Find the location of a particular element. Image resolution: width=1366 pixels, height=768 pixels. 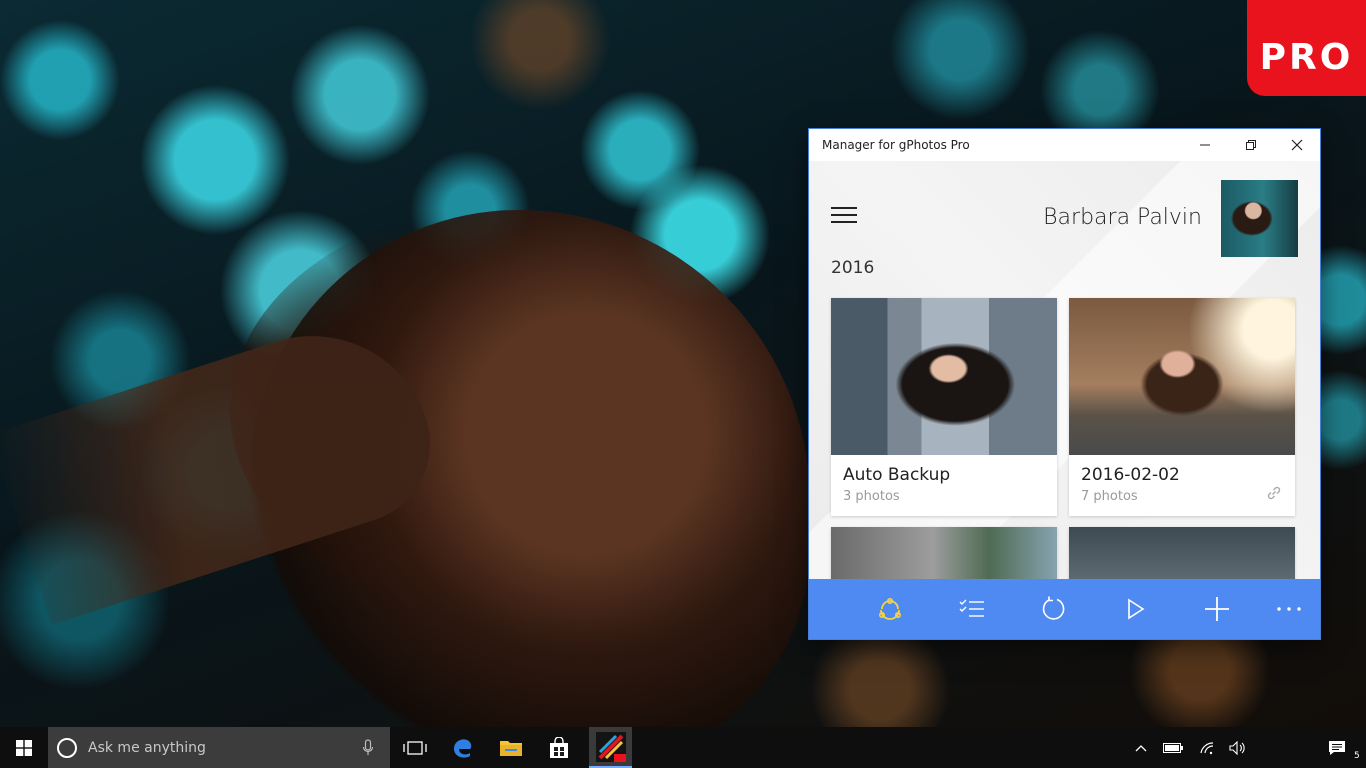

folder-icon is located at coordinates (511, 748).